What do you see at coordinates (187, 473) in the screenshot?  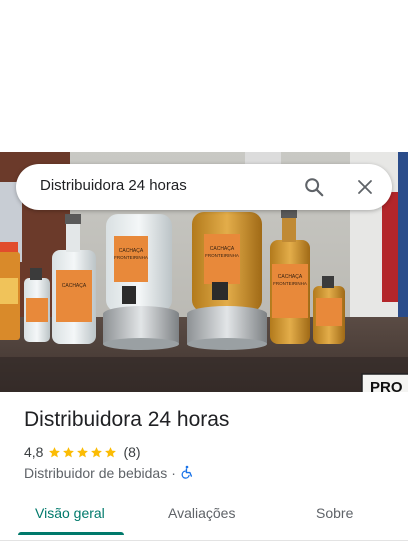 I see `wheelchair-icon` at bounding box center [187, 473].